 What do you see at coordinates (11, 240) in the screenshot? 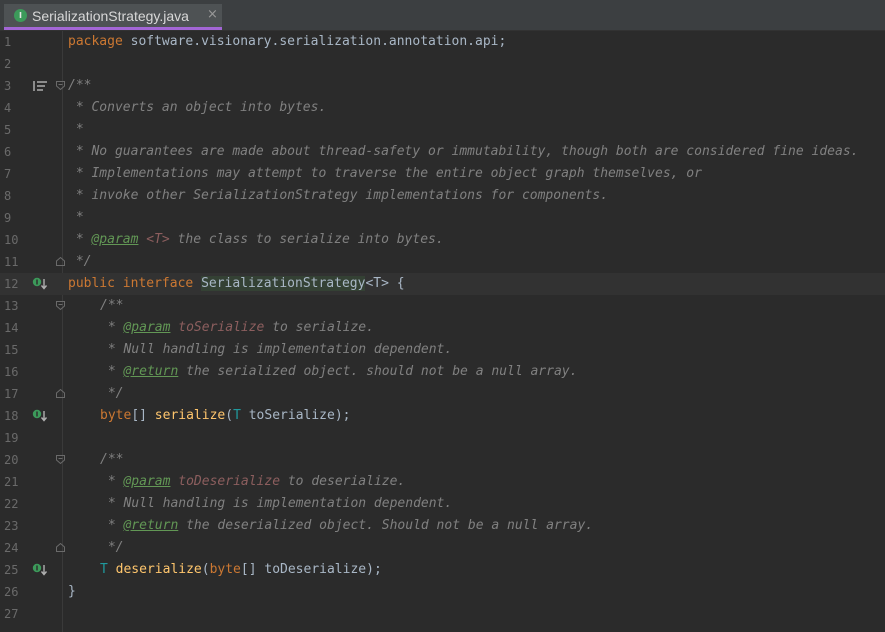
I see `line-number: 10` at bounding box center [11, 240].